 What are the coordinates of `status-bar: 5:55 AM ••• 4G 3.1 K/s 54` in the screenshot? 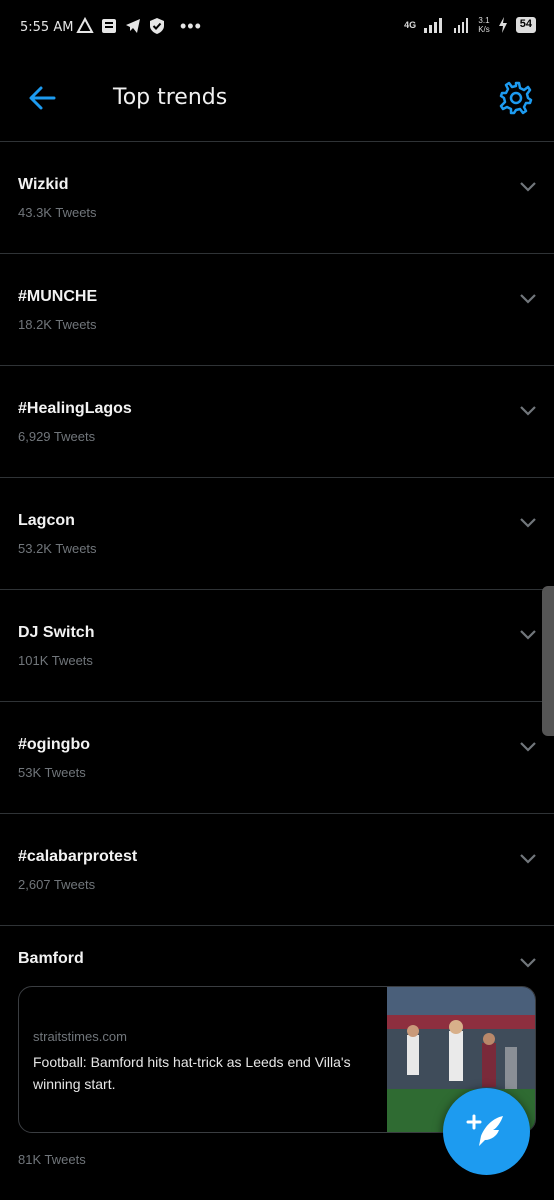 It's located at (277, 28).